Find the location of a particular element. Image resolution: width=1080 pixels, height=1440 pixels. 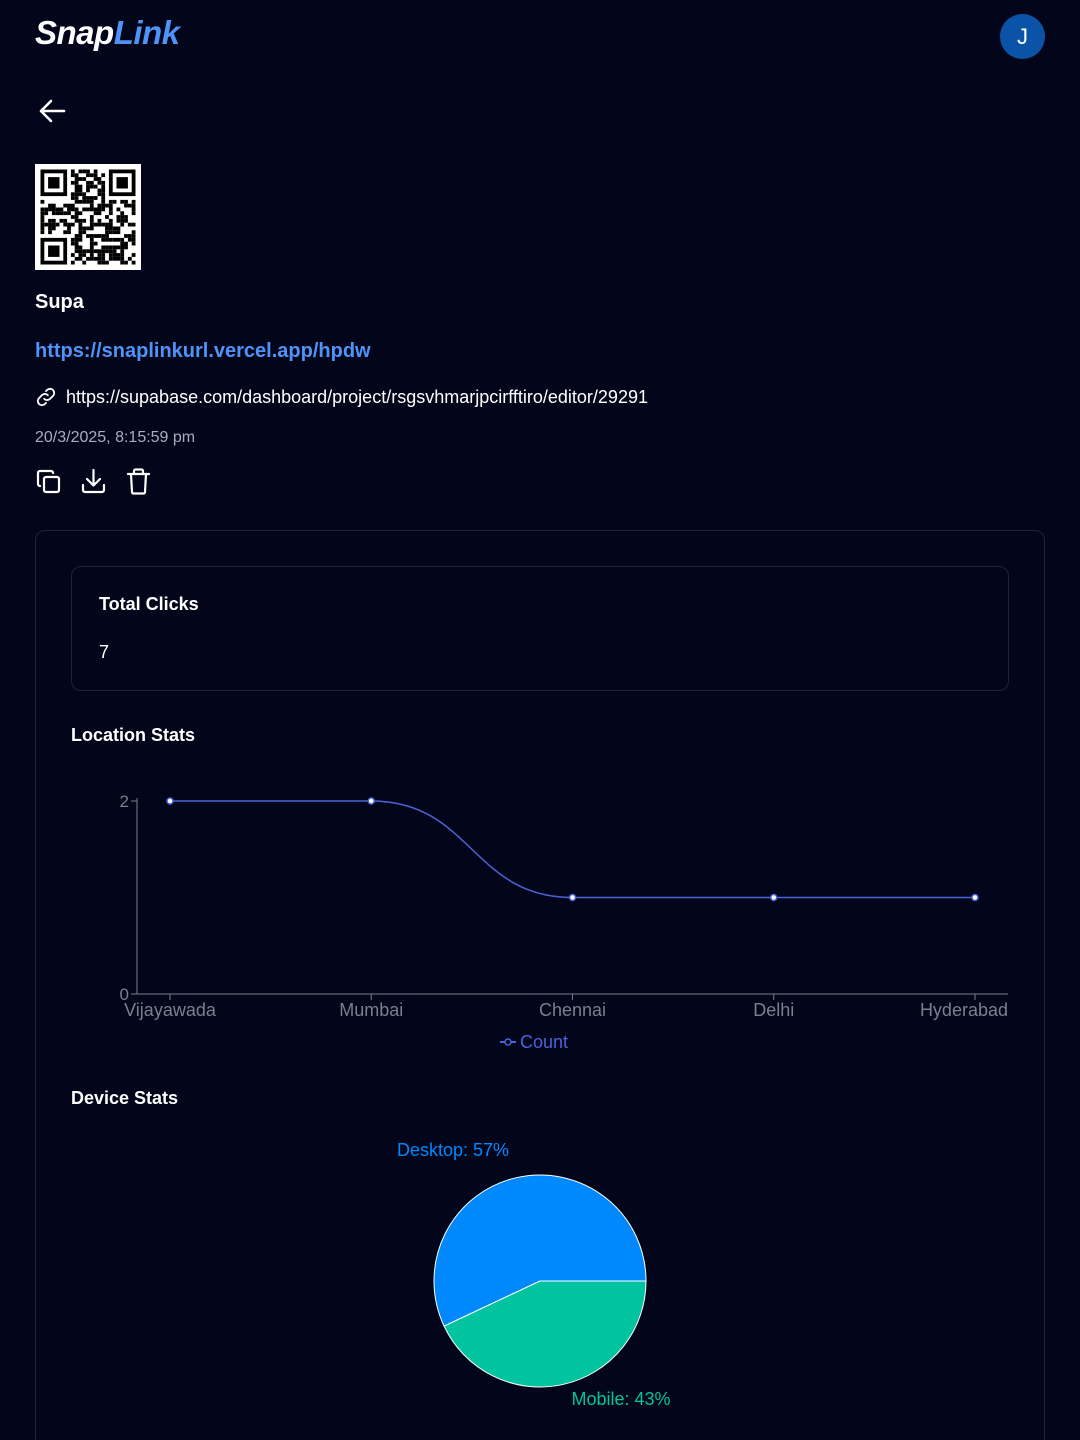

arrow-left-icon is located at coordinates (52, 111).